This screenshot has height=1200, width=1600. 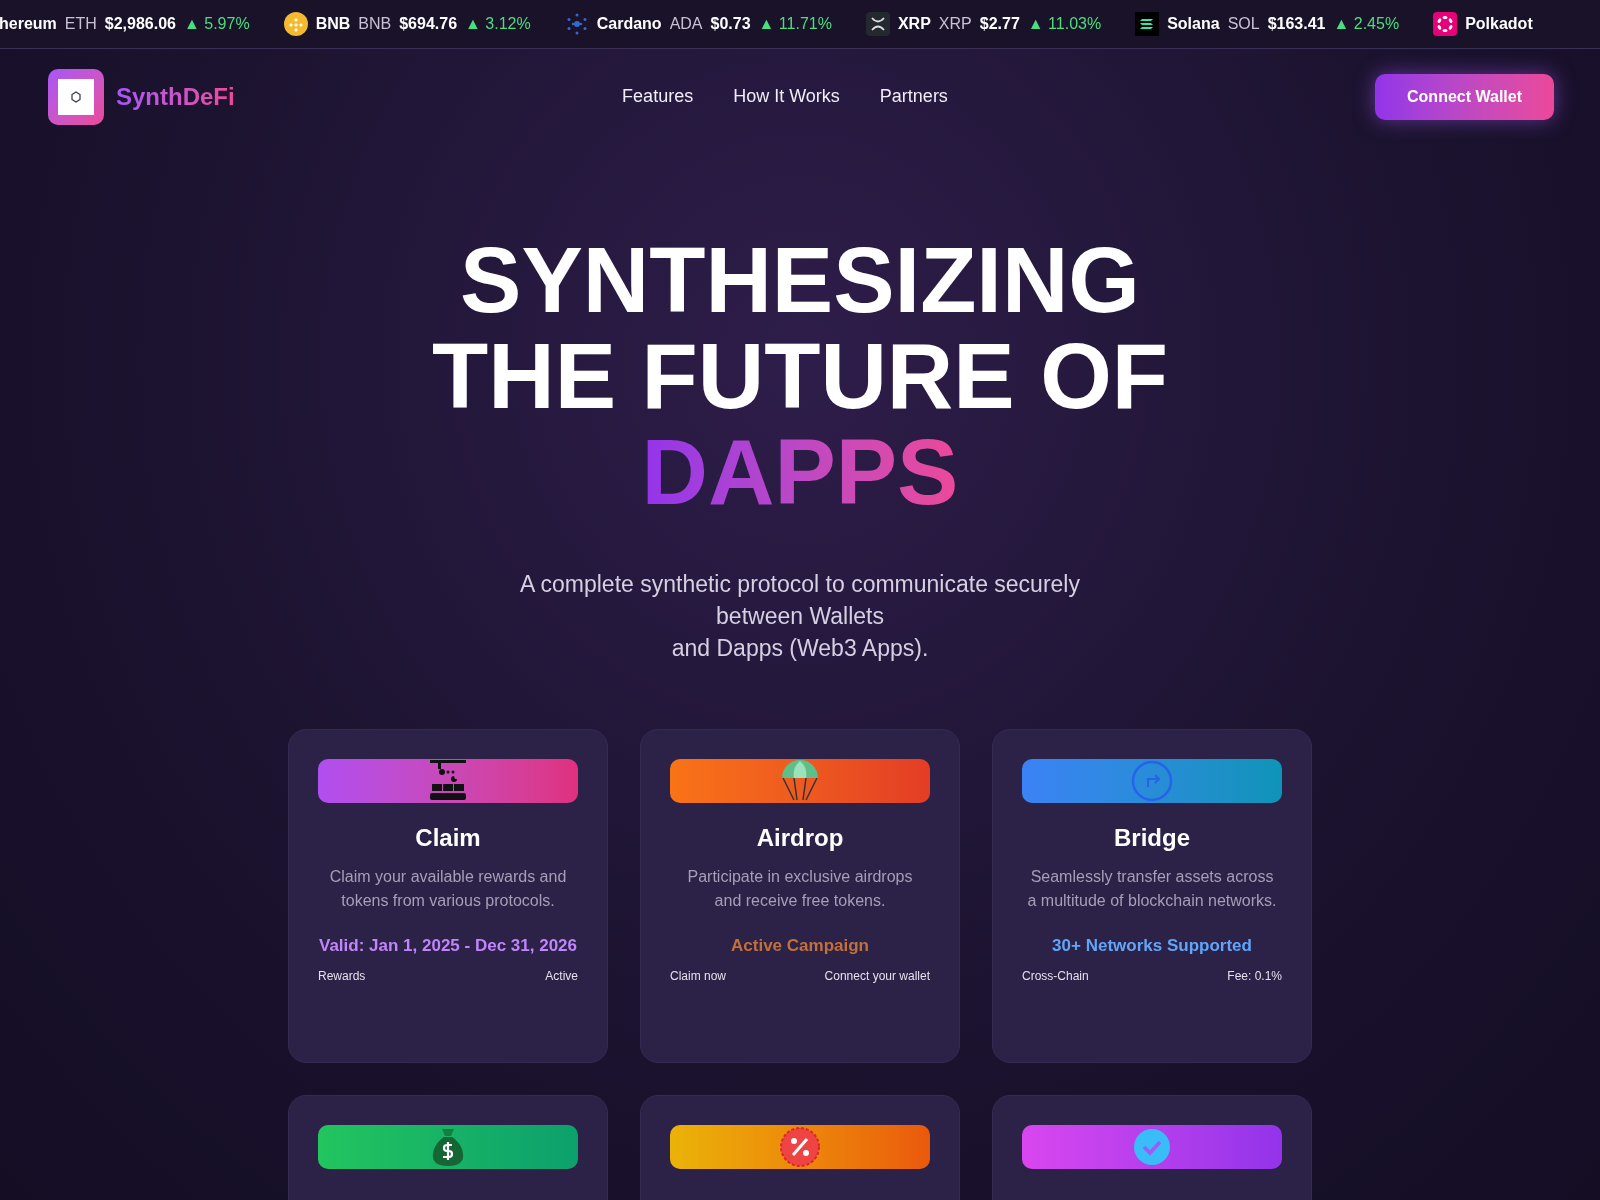 What do you see at coordinates (448, 946) in the screenshot?
I see `card-highlight: Valid: Jan 1, 2025 - Dec 31, 2026` at bounding box center [448, 946].